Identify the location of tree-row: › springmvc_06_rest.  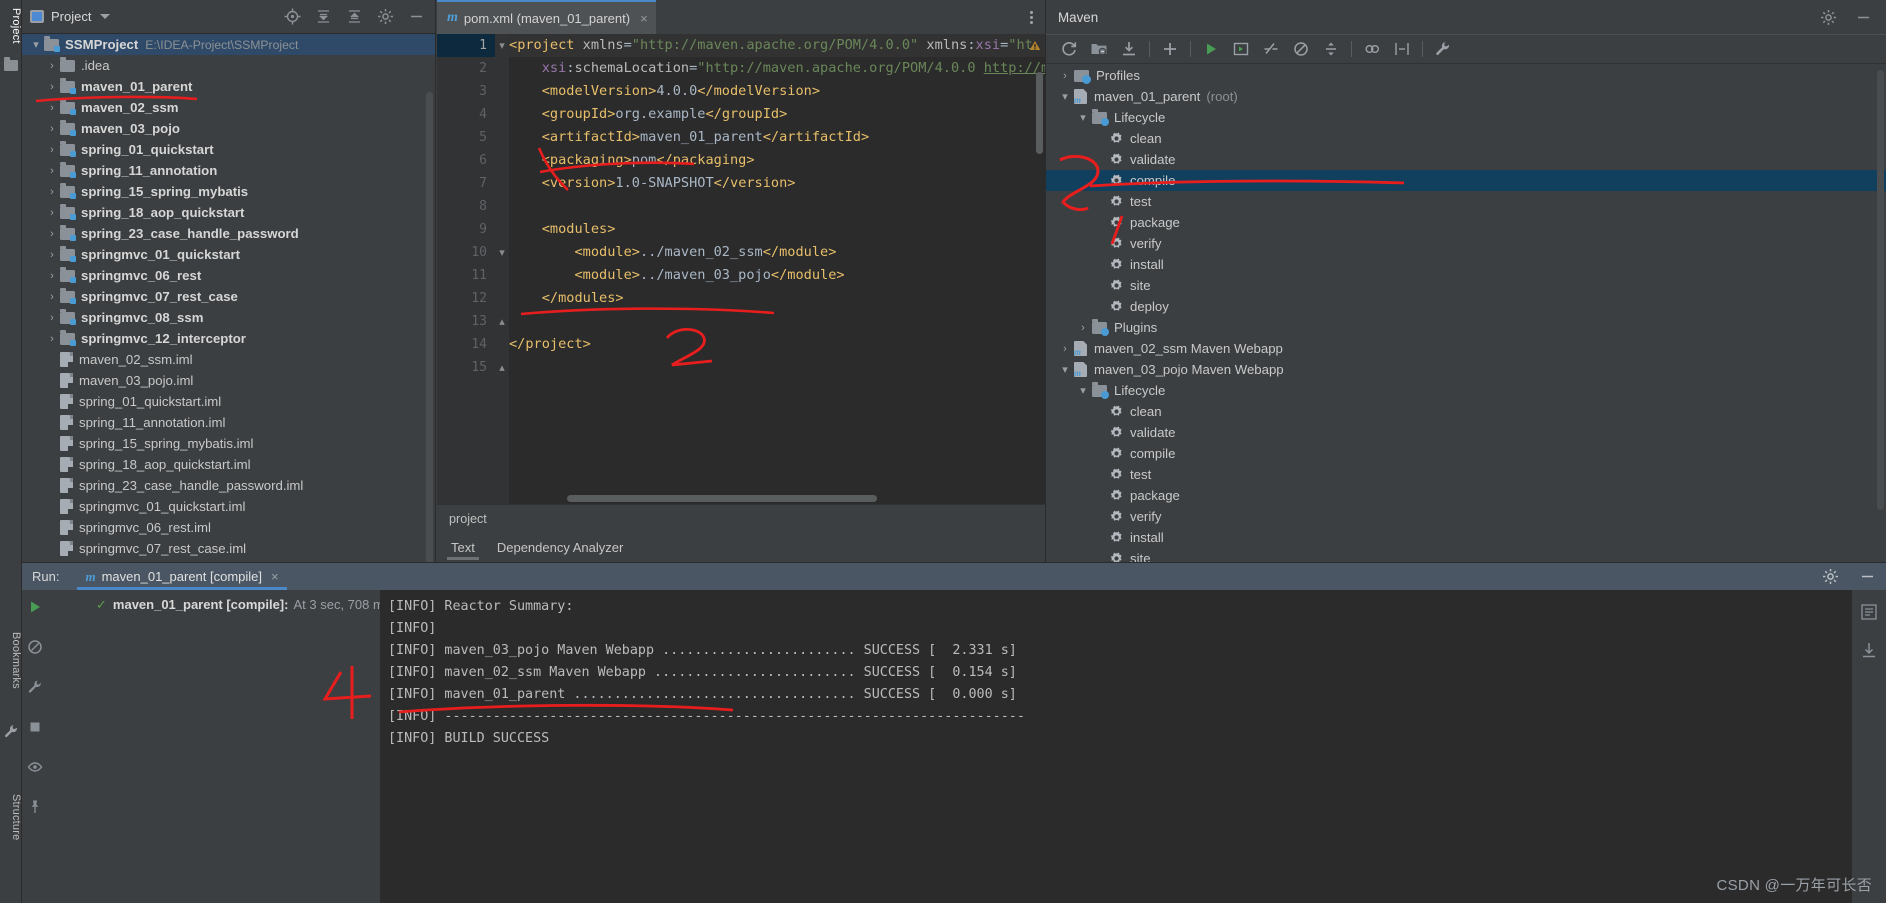
(228, 275).